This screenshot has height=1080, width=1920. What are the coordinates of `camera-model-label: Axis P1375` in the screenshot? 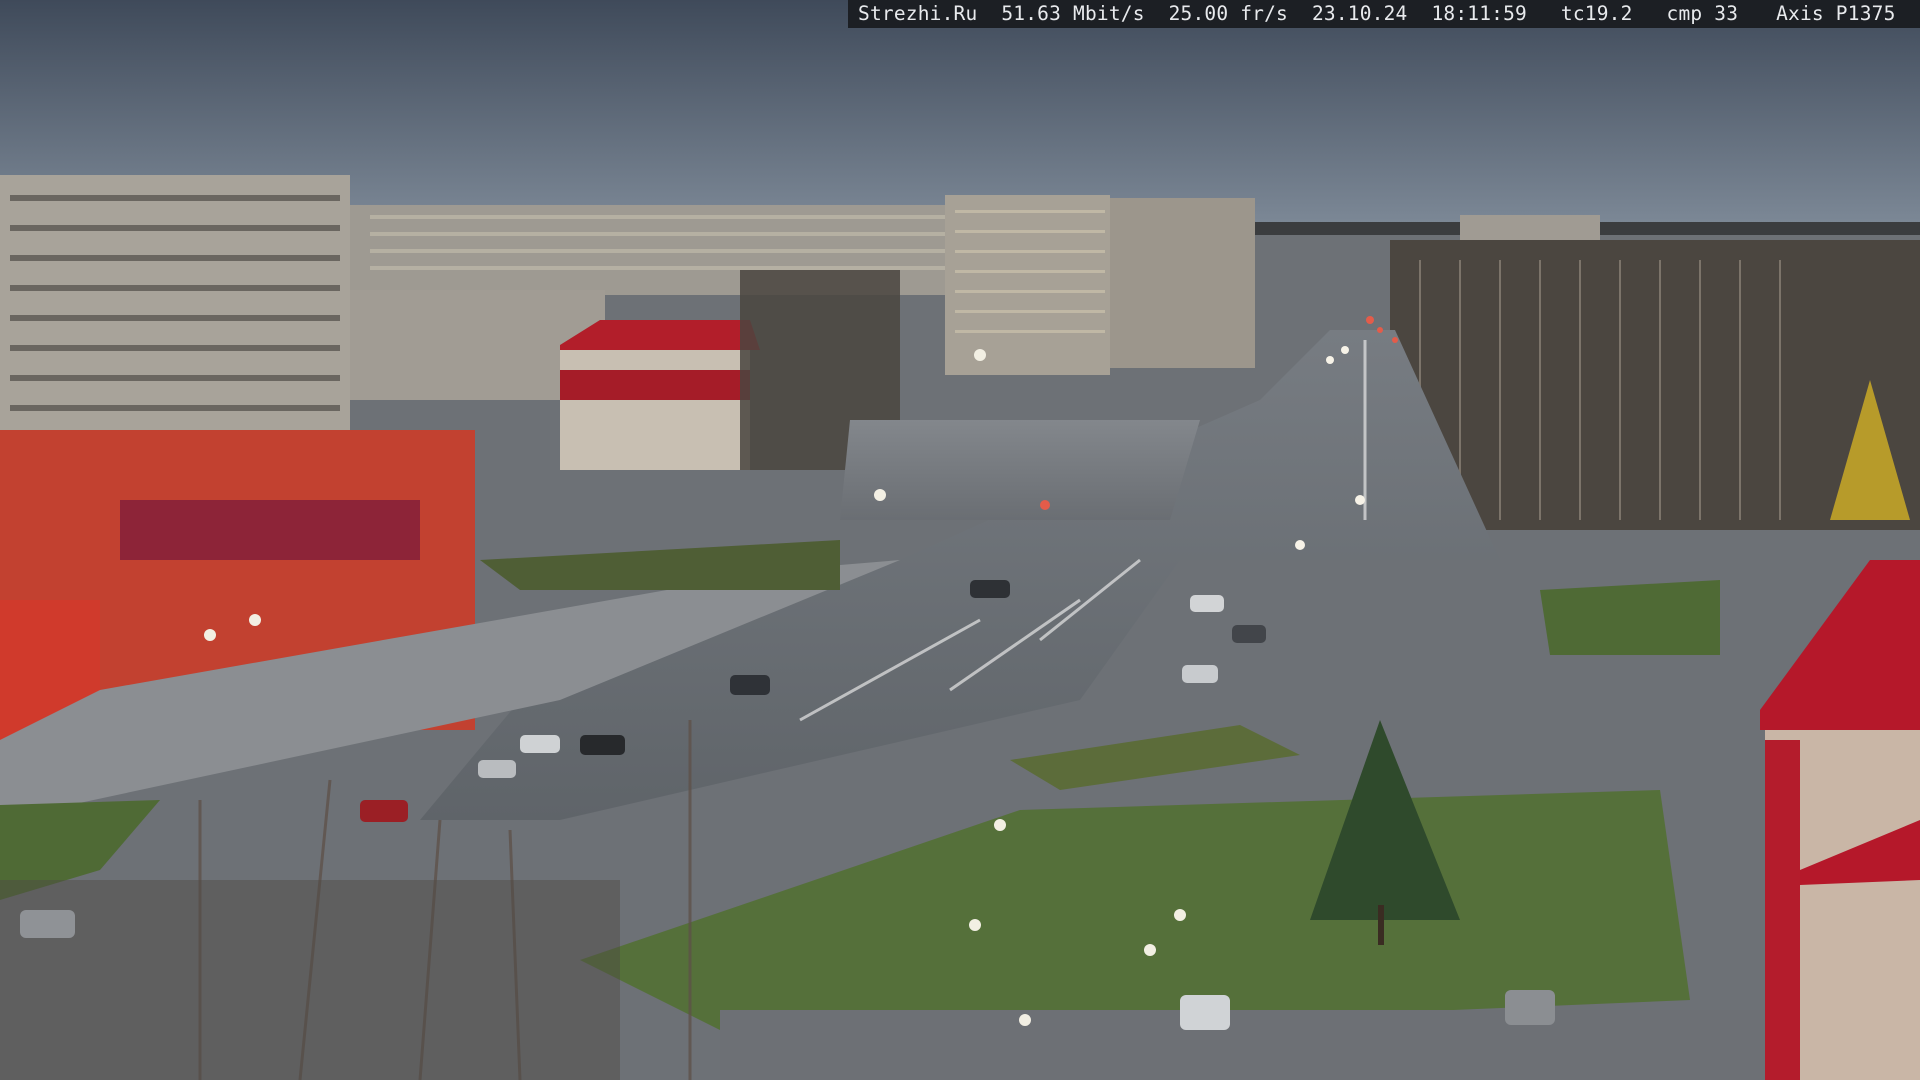 It's located at (1836, 13).